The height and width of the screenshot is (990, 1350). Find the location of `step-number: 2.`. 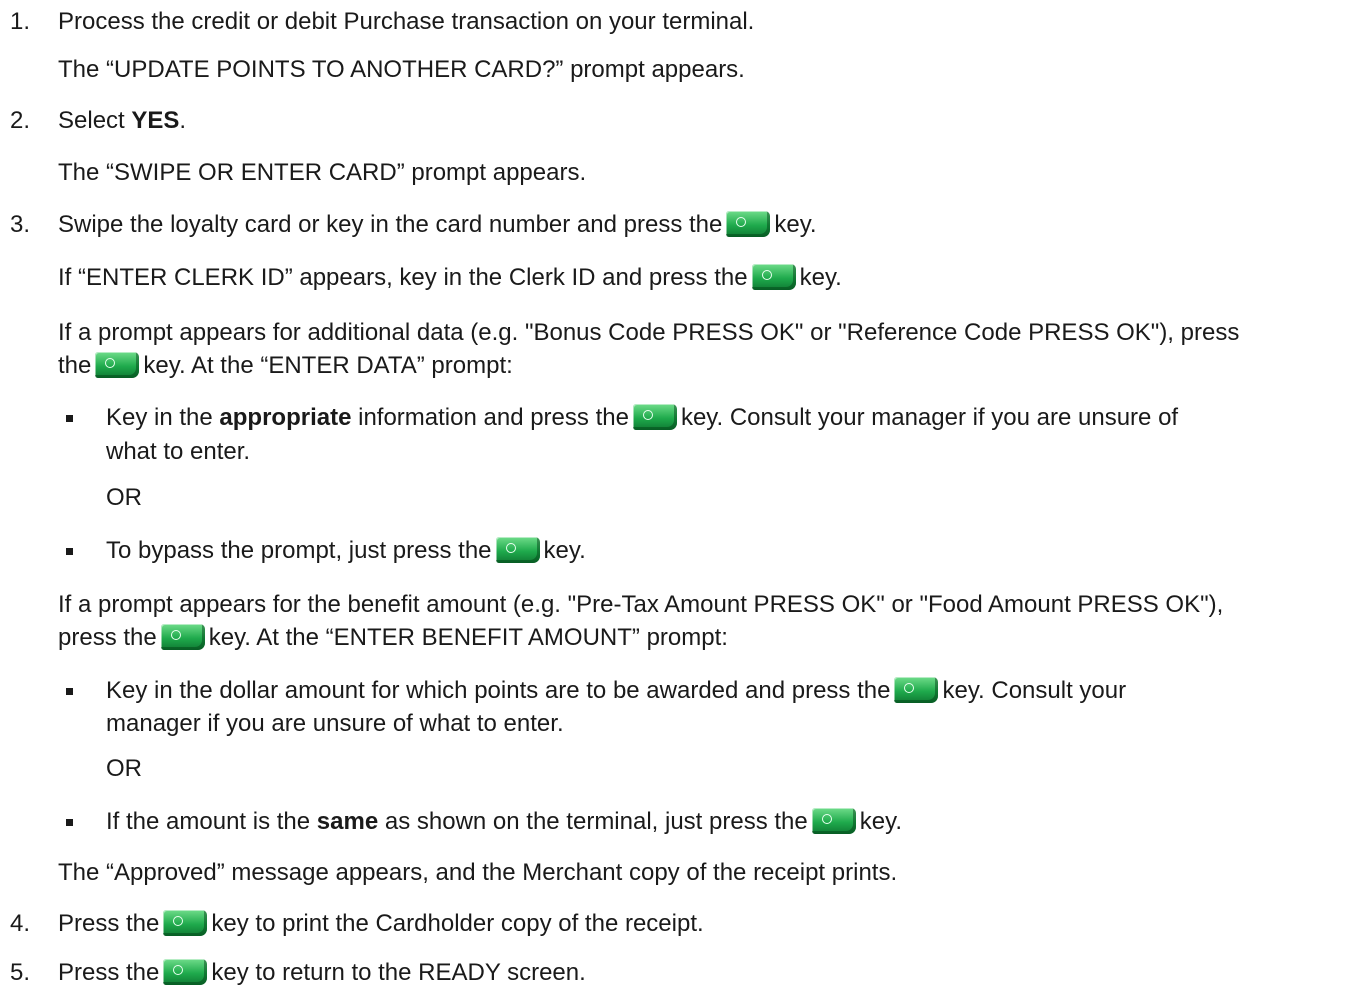

step-number: 2. is located at coordinates (20, 120).